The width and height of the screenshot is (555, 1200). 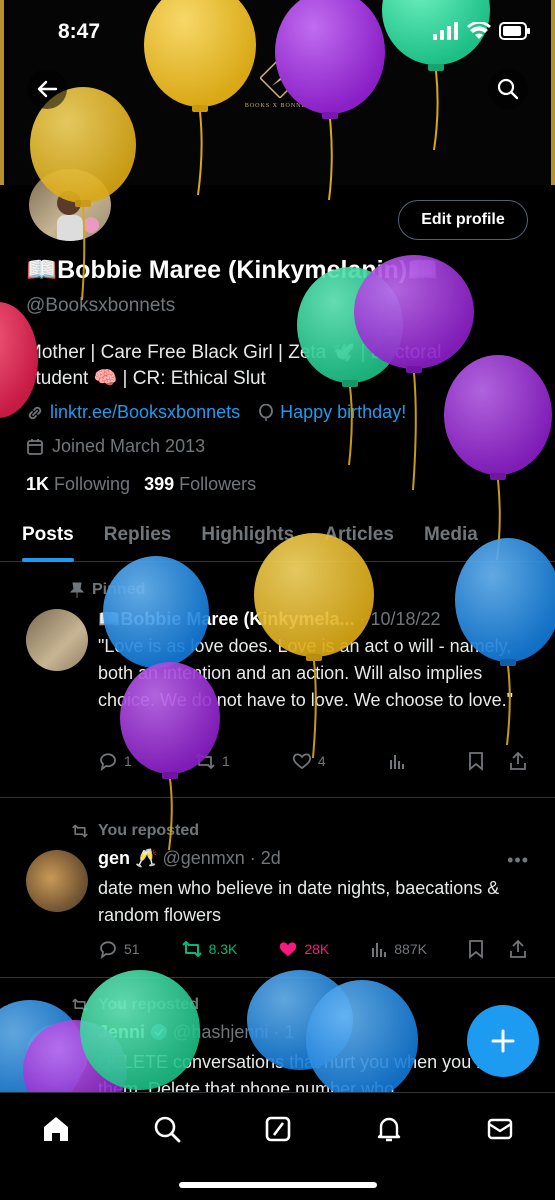 I want to click on quill-icon, so click(x=280, y=78).